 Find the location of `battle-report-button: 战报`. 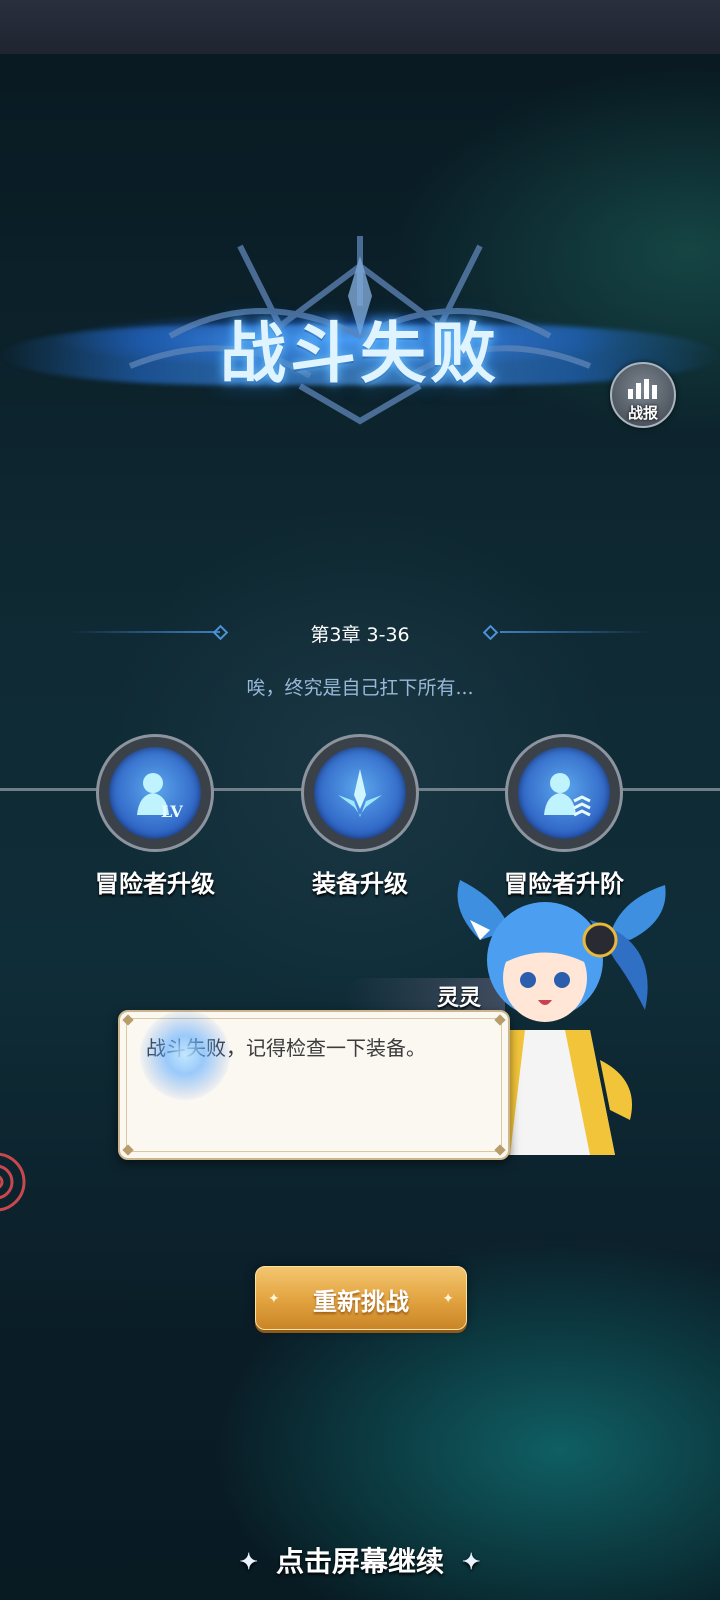

battle-report-button: 战报 is located at coordinates (643, 395).